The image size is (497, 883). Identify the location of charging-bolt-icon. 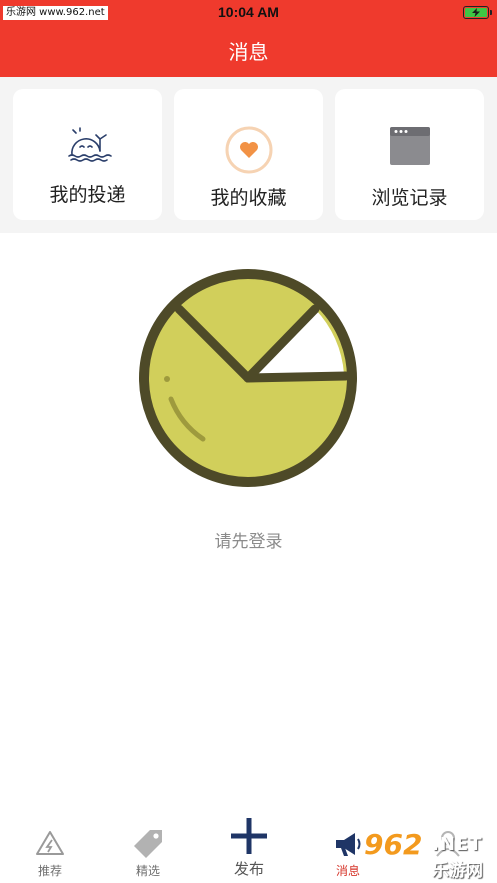
(476, 12).